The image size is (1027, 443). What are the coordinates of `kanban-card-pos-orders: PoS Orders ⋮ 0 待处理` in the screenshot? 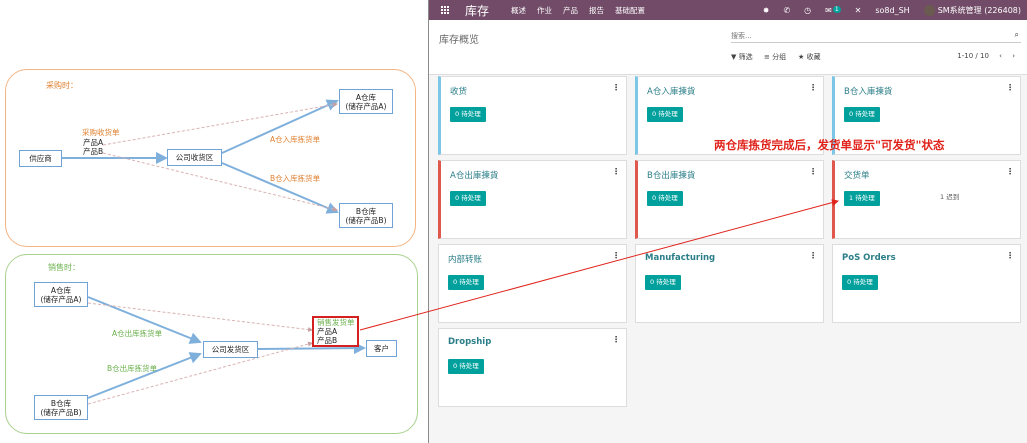 It's located at (926, 283).